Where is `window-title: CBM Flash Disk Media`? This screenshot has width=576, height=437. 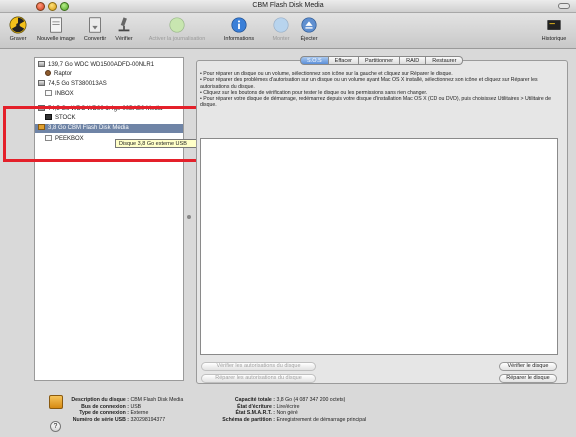 window-title: CBM Flash Disk Media is located at coordinates (288, 5).